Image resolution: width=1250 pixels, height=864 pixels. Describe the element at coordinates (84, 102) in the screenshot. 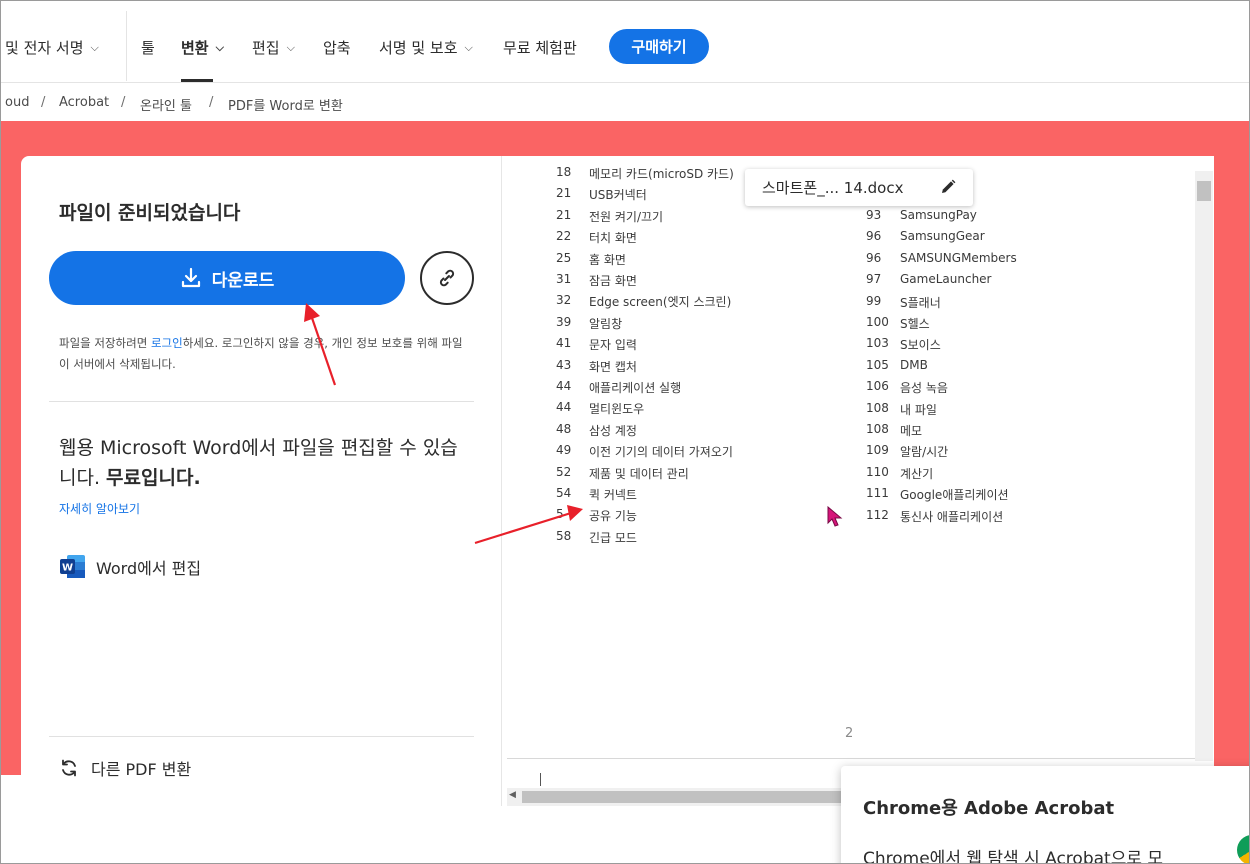

I see `breadcrumb-item: Acrobat` at that location.